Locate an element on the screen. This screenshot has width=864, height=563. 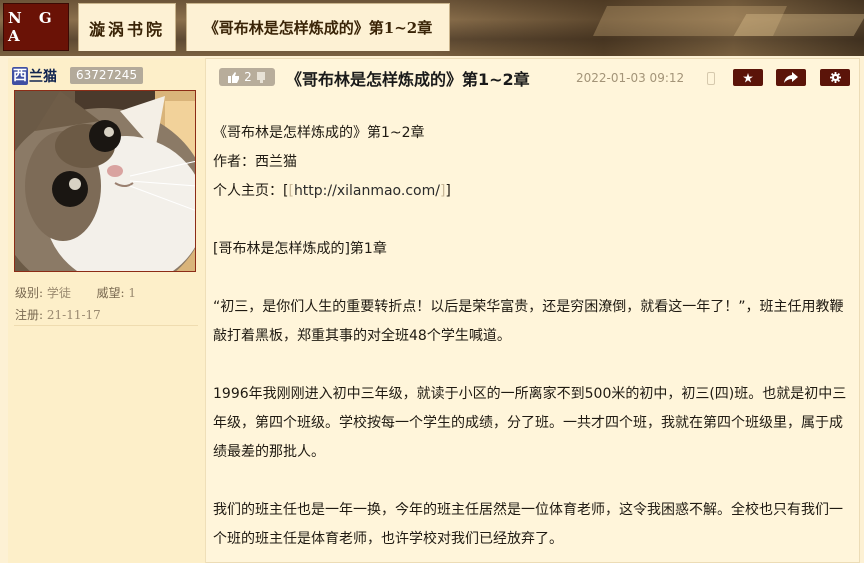
post-timestamp: 2022-01-03 09:12 is located at coordinates (630, 78).